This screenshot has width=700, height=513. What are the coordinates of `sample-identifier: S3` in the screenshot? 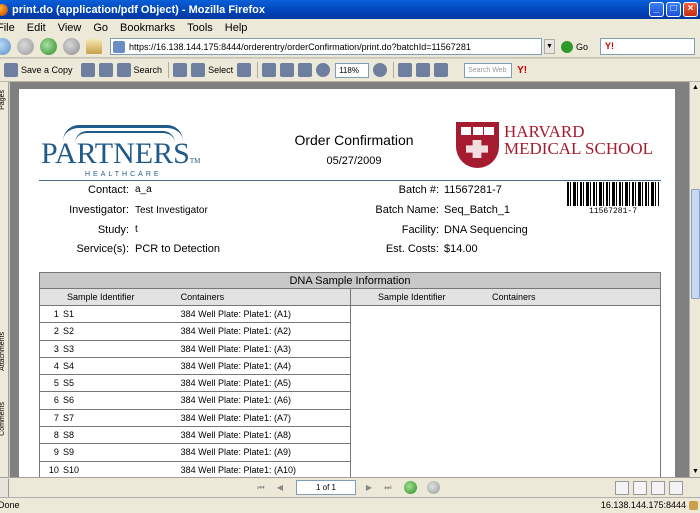 It's located at (68, 348).